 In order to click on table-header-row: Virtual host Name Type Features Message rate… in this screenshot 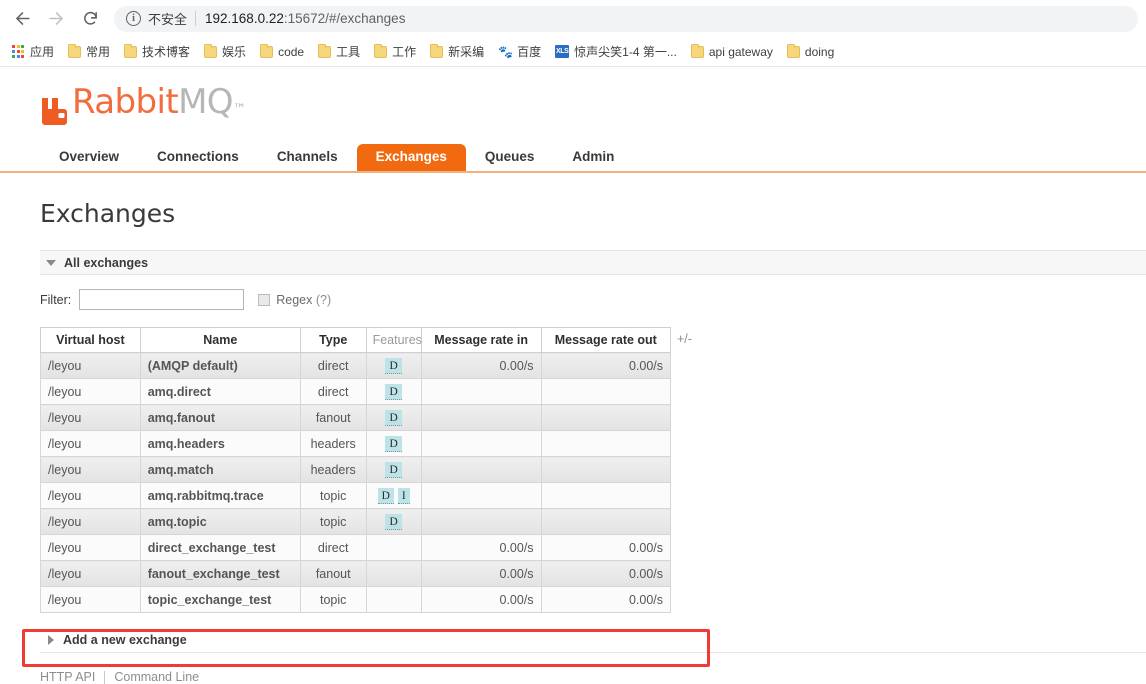, I will do `click(356, 340)`.